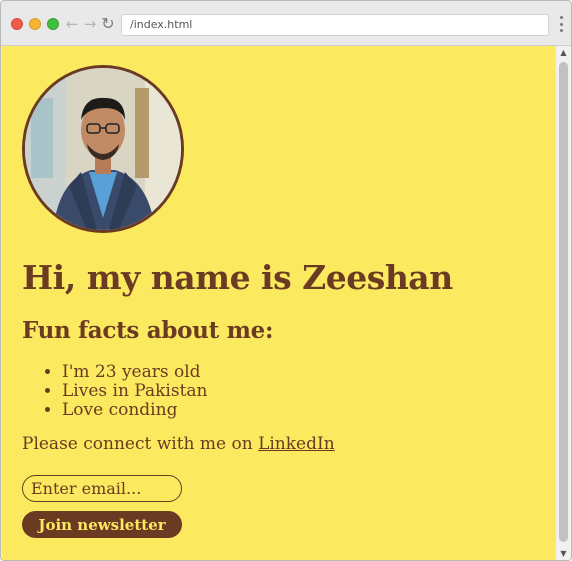  Describe the element at coordinates (102, 524) in the screenshot. I see `join-newsletter-button: Join newsletter` at that location.